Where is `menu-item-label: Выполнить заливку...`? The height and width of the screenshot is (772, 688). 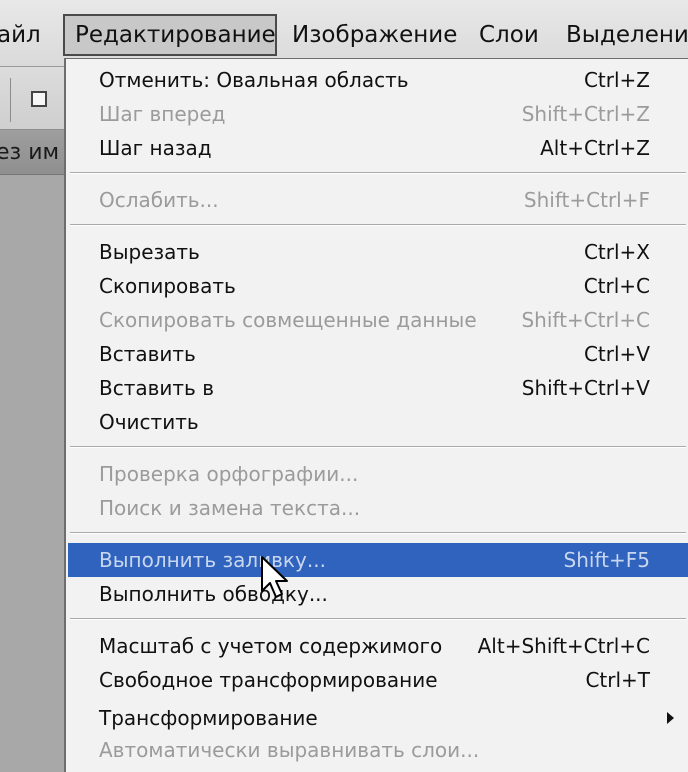 menu-item-label: Выполнить заливку... is located at coordinates (212, 560).